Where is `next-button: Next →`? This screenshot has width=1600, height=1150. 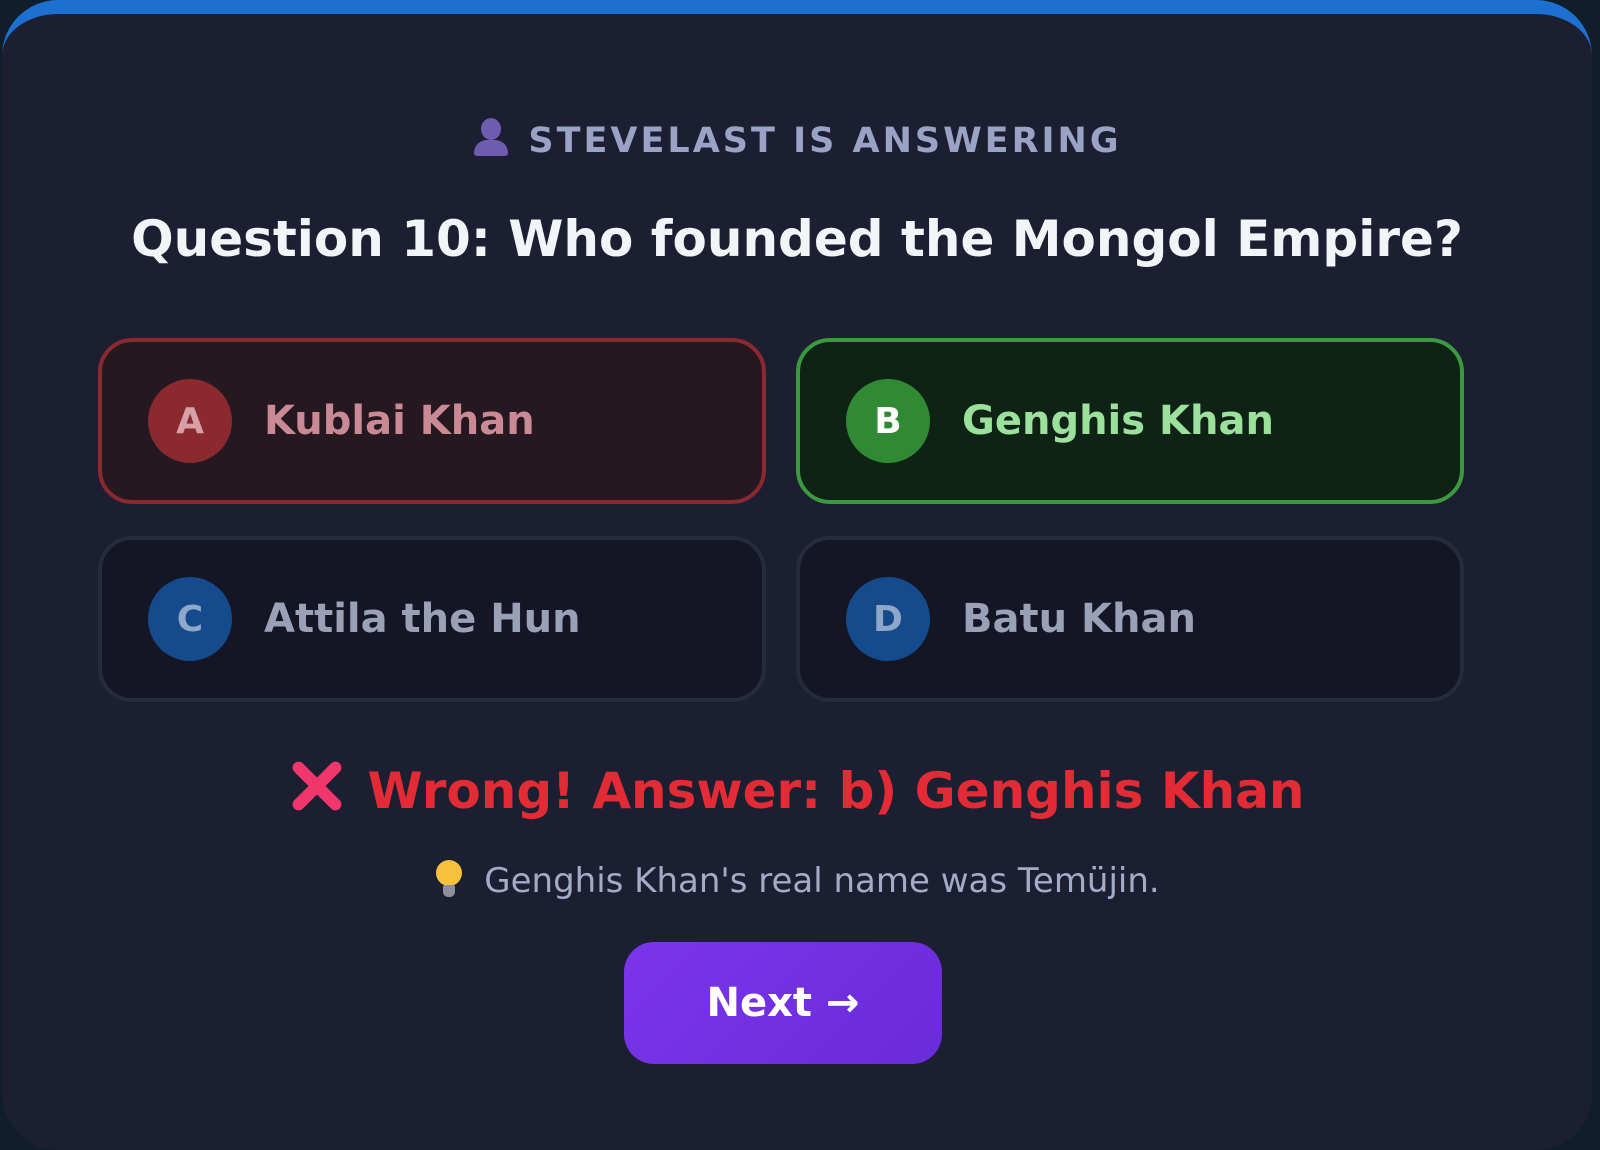
next-button: Next → is located at coordinates (783, 1003).